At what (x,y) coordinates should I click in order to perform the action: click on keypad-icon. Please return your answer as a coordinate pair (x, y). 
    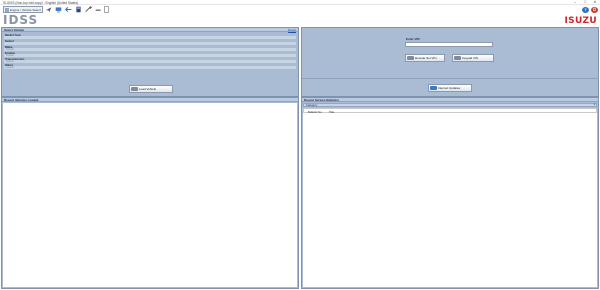
    Looking at the image, I should click on (457, 58).